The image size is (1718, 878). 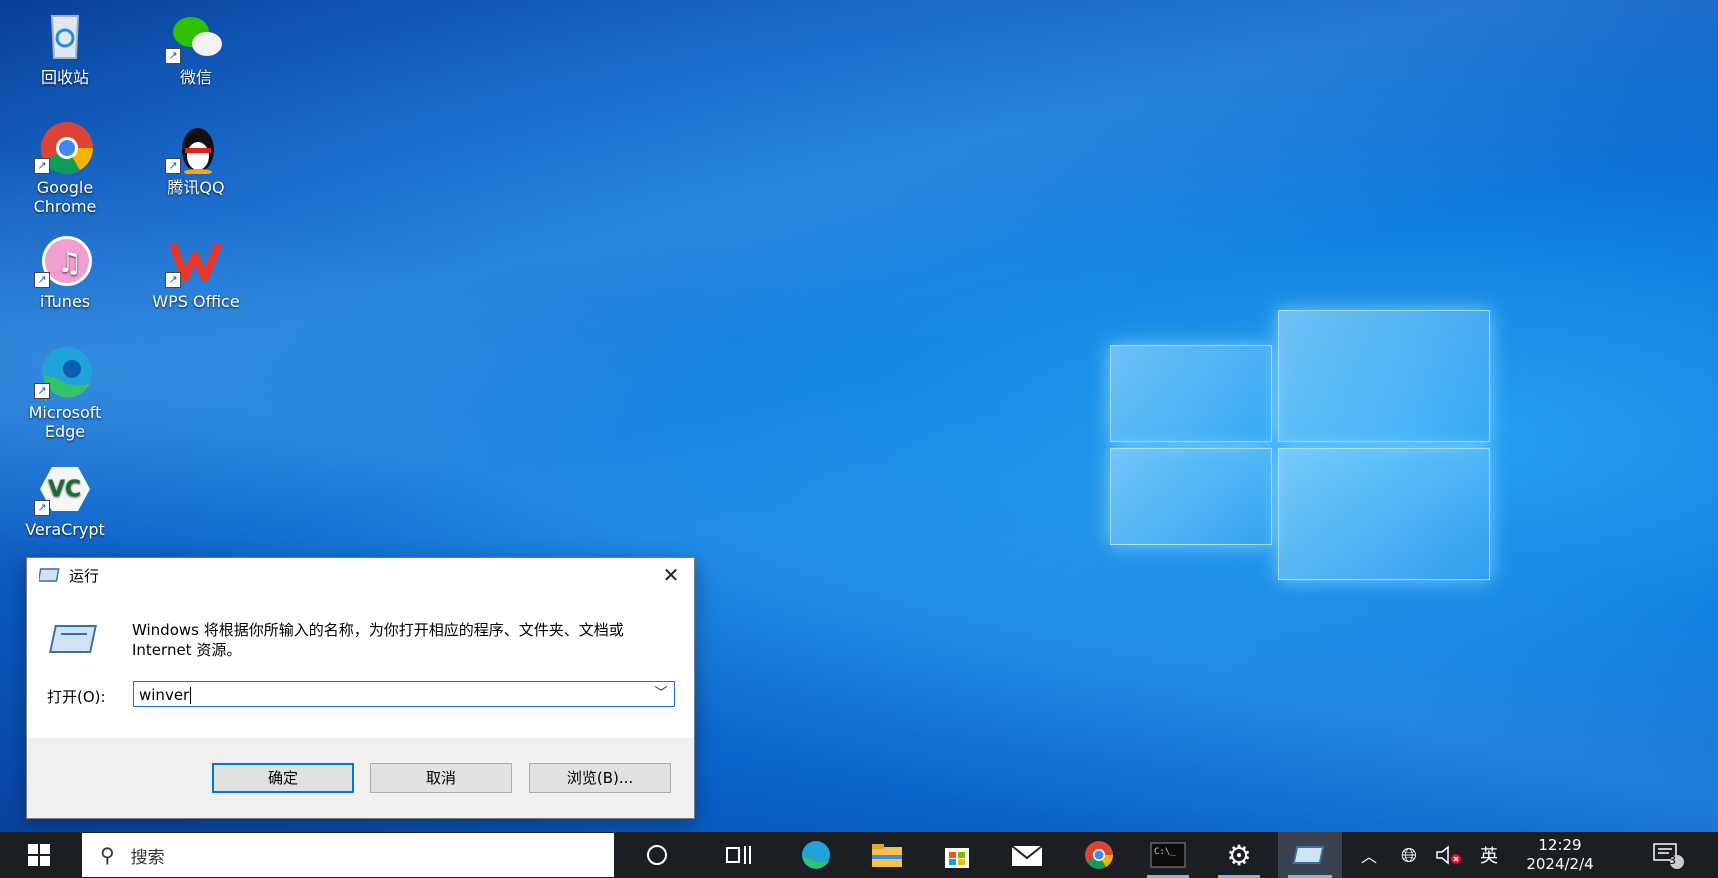 I want to click on taskbar-settings: ⚙, so click(x=1239, y=855).